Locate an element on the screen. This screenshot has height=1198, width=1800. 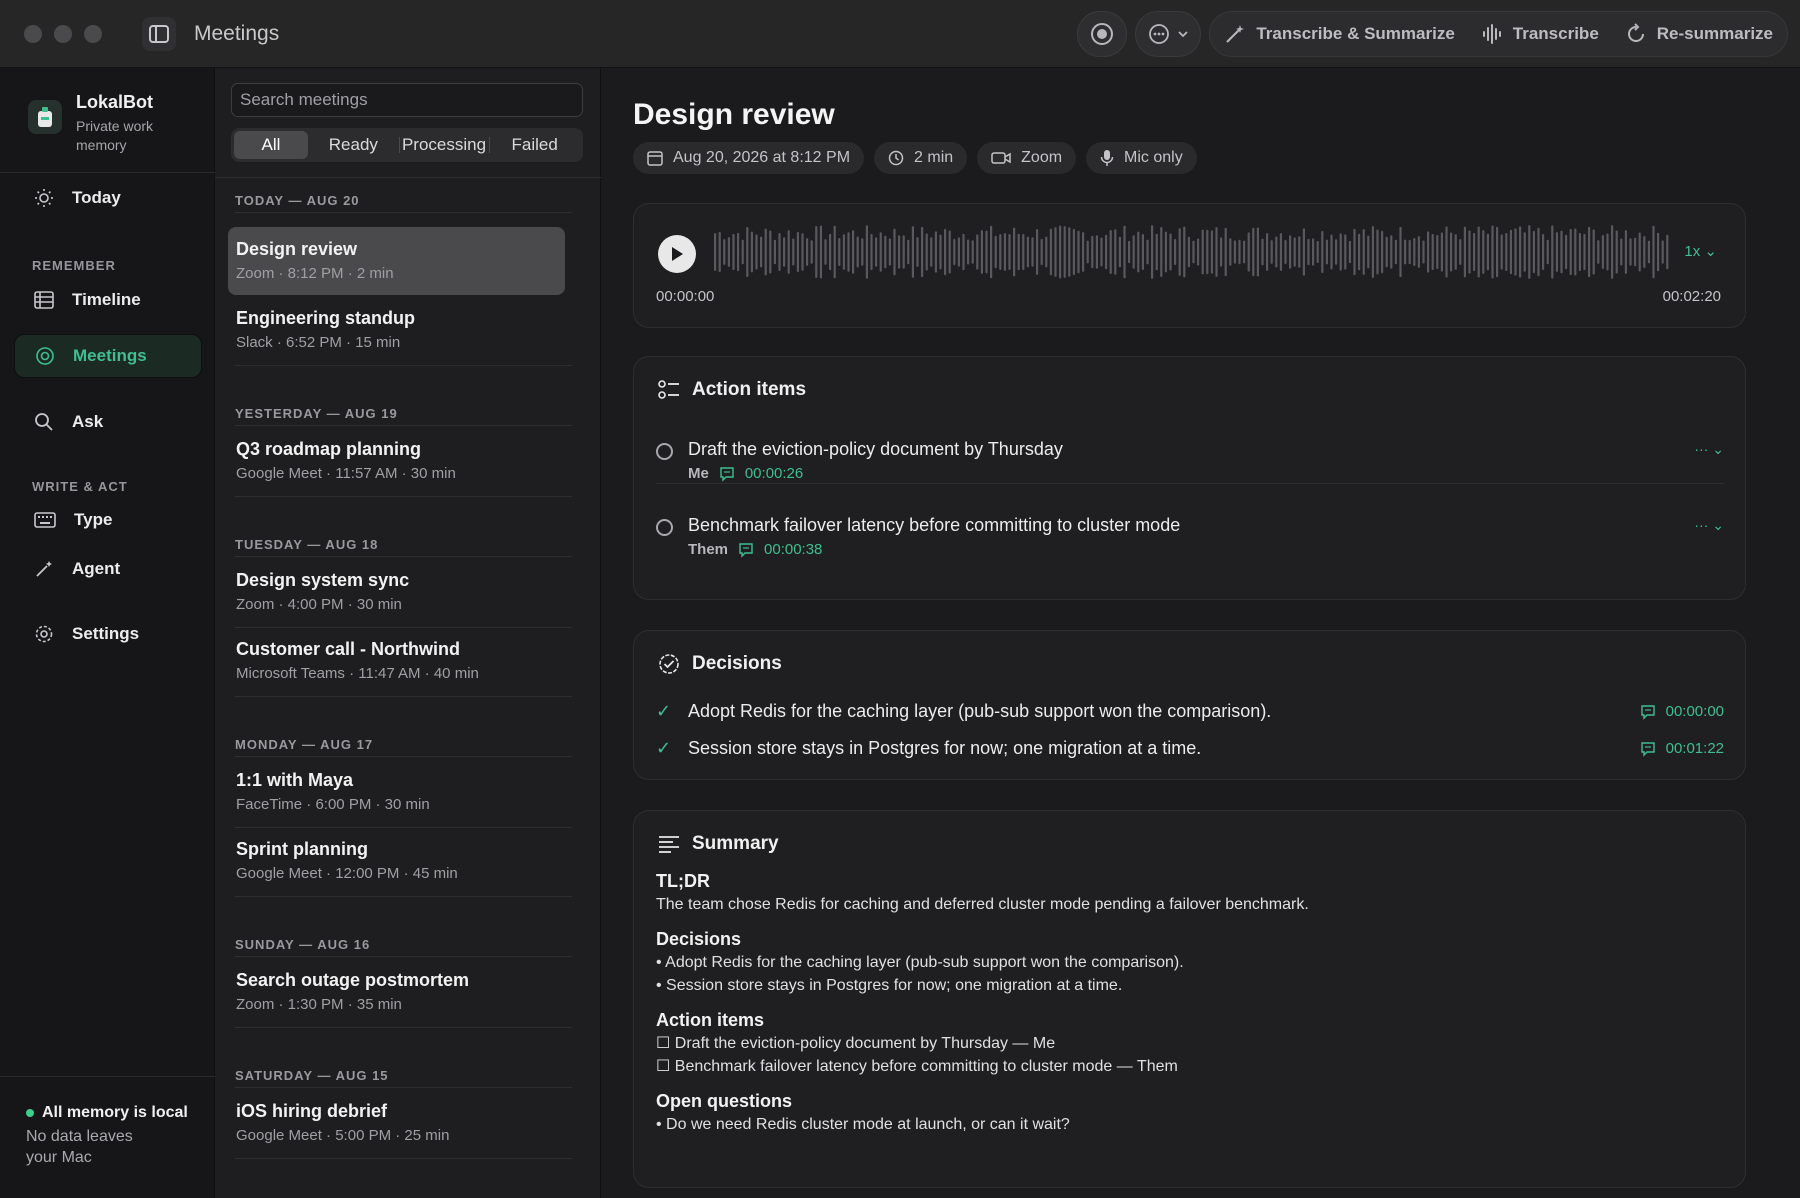
summary-questions-heading: Open questions is located at coordinates (724, 1101).